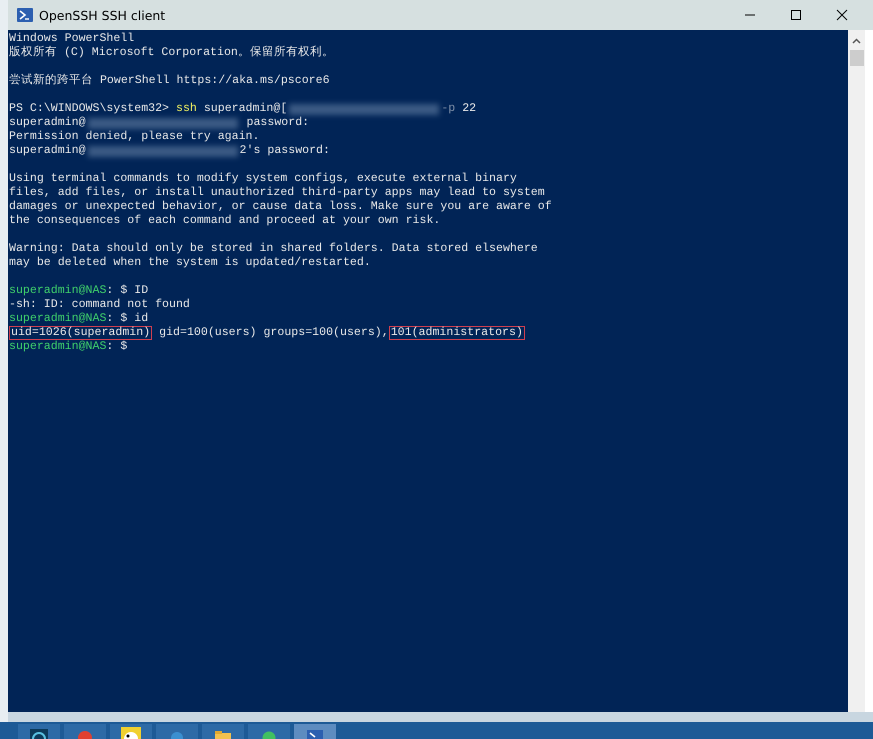 This screenshot has height=739, width=873. Describe the element at coordinates (856, 41) in the screenshot. I see `scroll-up-icon` at that location.